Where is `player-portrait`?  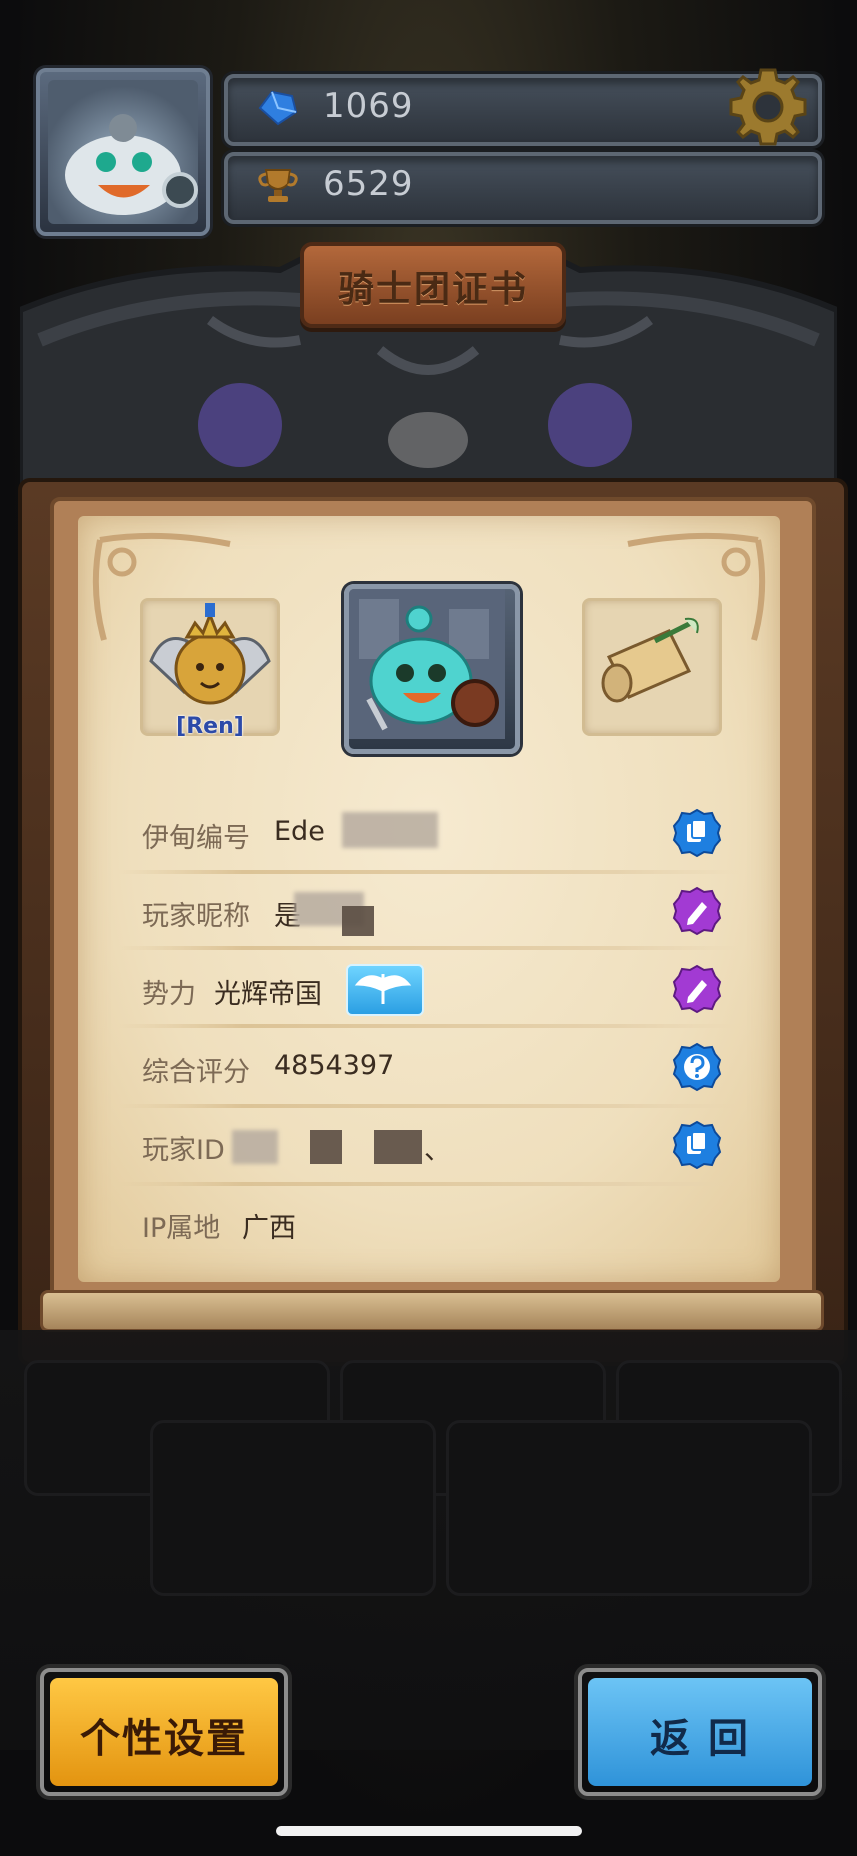
player-portrait is located at coordinates (432, 669).